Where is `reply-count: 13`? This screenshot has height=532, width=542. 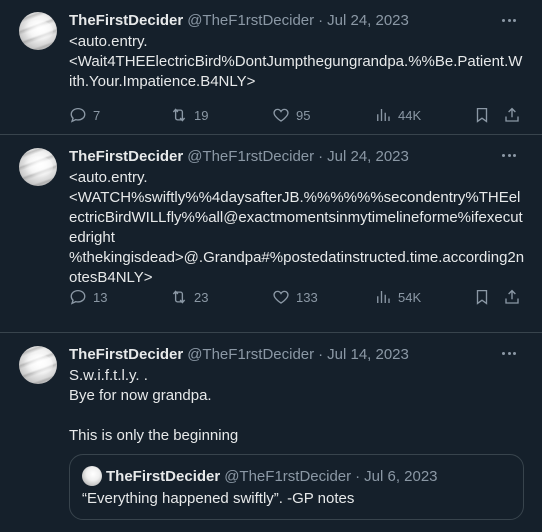
reply-count: 13 is located at coordinates (100, 297).